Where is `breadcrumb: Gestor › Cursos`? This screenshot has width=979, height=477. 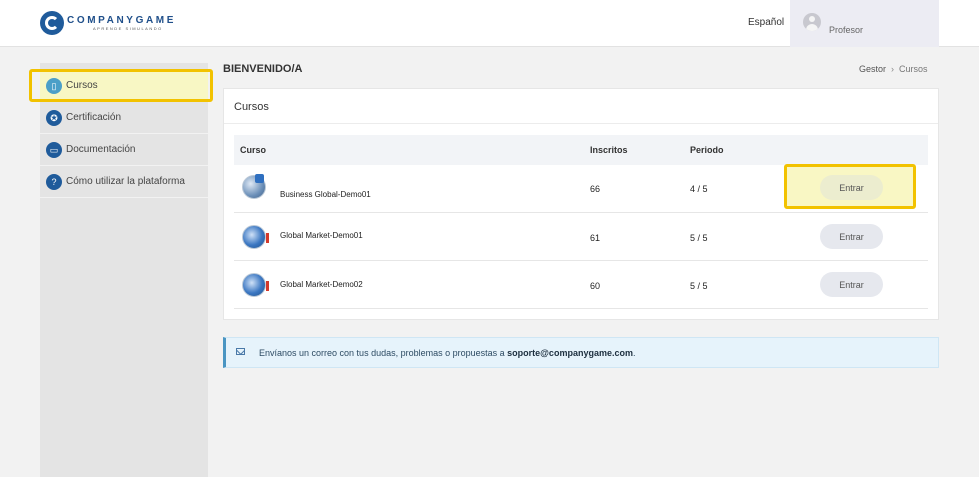
breadcrumb: Gestor › Cursos is located at coordinates (893, 69).